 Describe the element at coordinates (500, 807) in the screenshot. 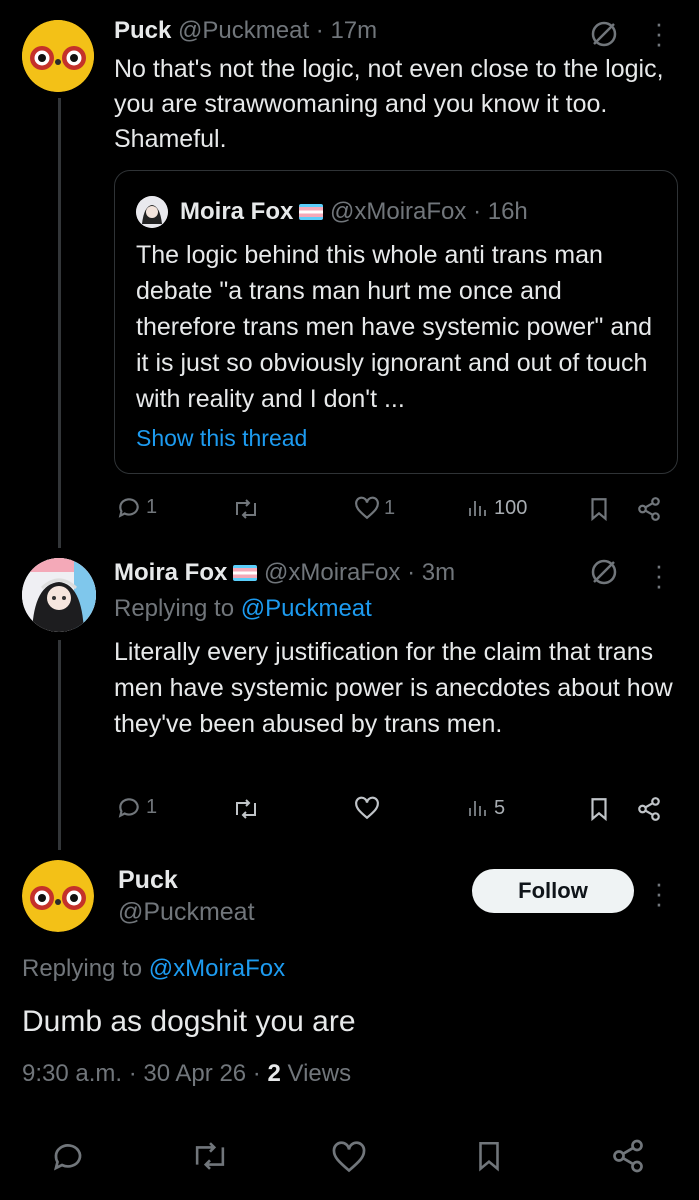

I see `views-count: 5` at that location.